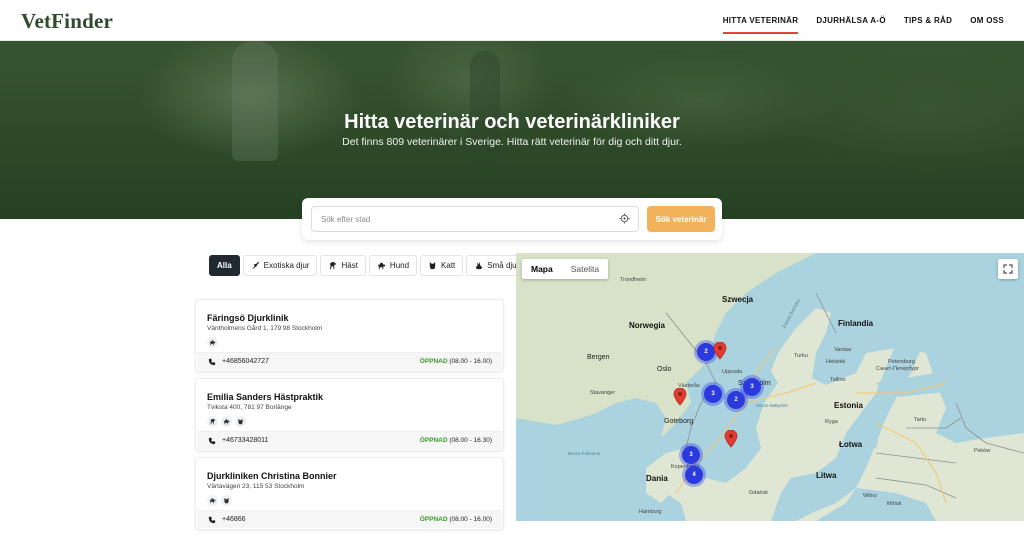 The height and width of the screenshot is (536, 1024). What do you see at coordinates (772, 405) in the screenshot?
I see `label-baltic-sea: Morze Bałtyckie` at bounding box center [772, 405].